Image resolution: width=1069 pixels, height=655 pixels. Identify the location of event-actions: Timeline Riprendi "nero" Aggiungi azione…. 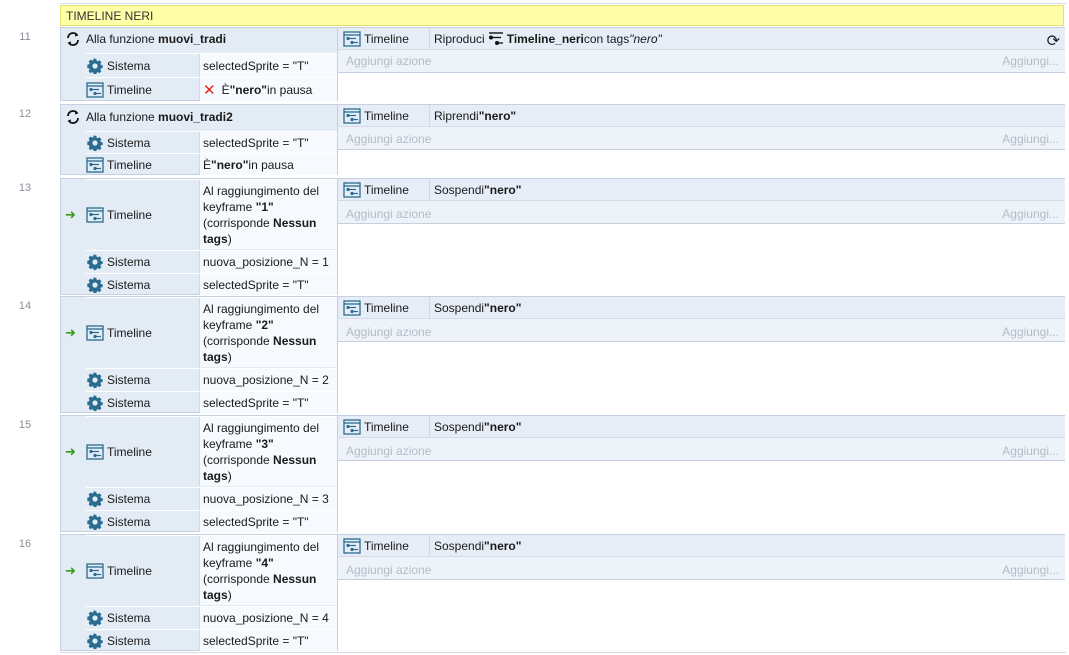
(701, 127).